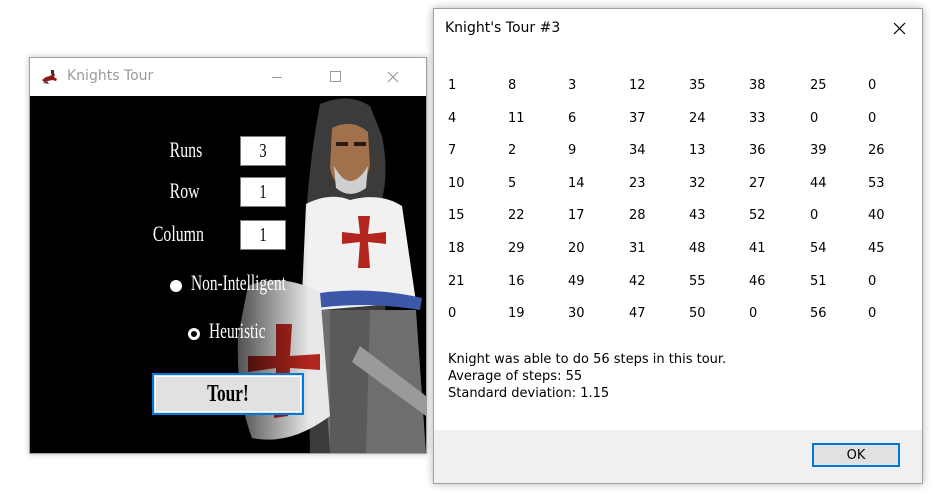  What do you see at coordinates (876, 248) in the screenshot?
I see `board-cell: 45` at bounding box center [876, 248].